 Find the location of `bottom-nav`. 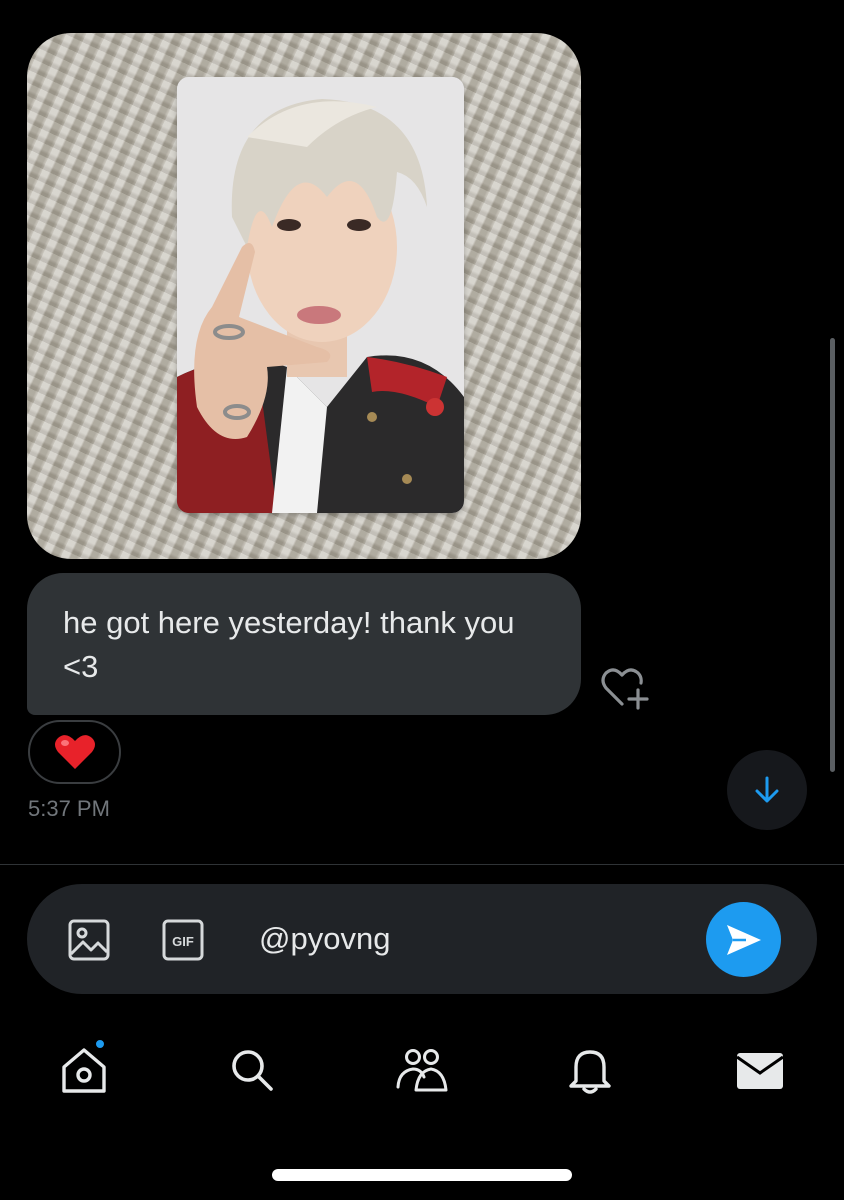

bottom-nav is located at coordinates (422, 1070).